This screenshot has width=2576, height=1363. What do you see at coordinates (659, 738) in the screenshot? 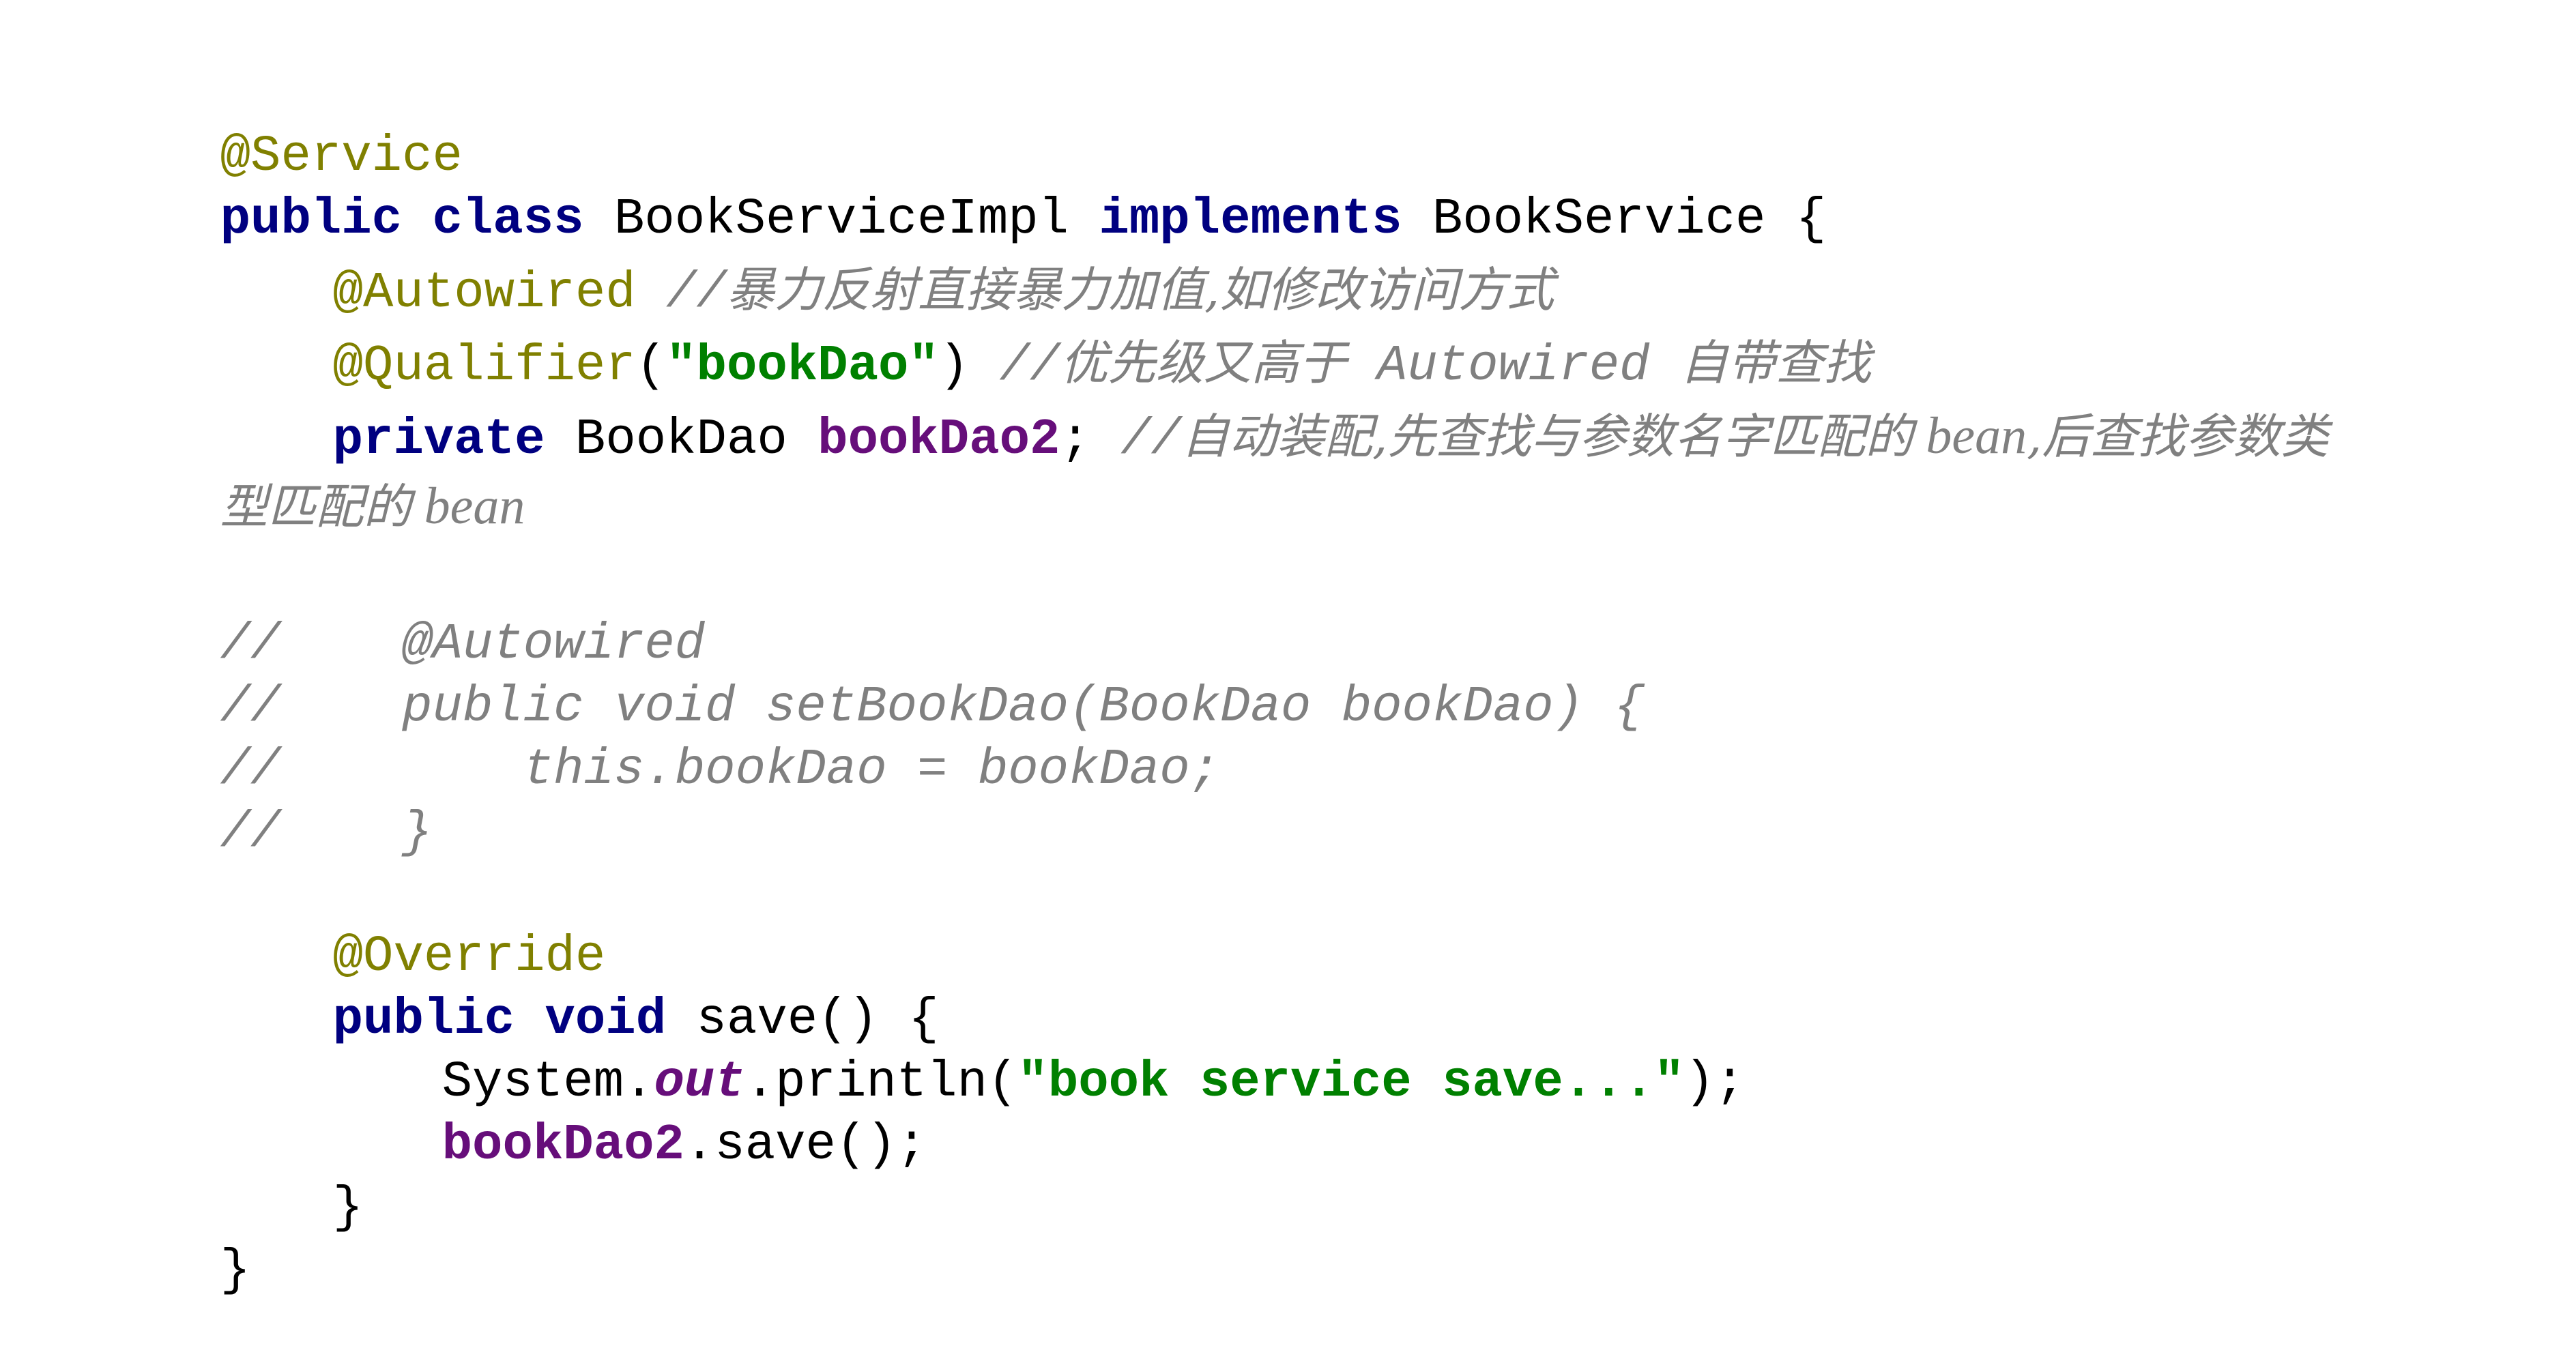
I see `code-line-10: // this.bookDao = bookDao;` at bounding box center [659, 738].